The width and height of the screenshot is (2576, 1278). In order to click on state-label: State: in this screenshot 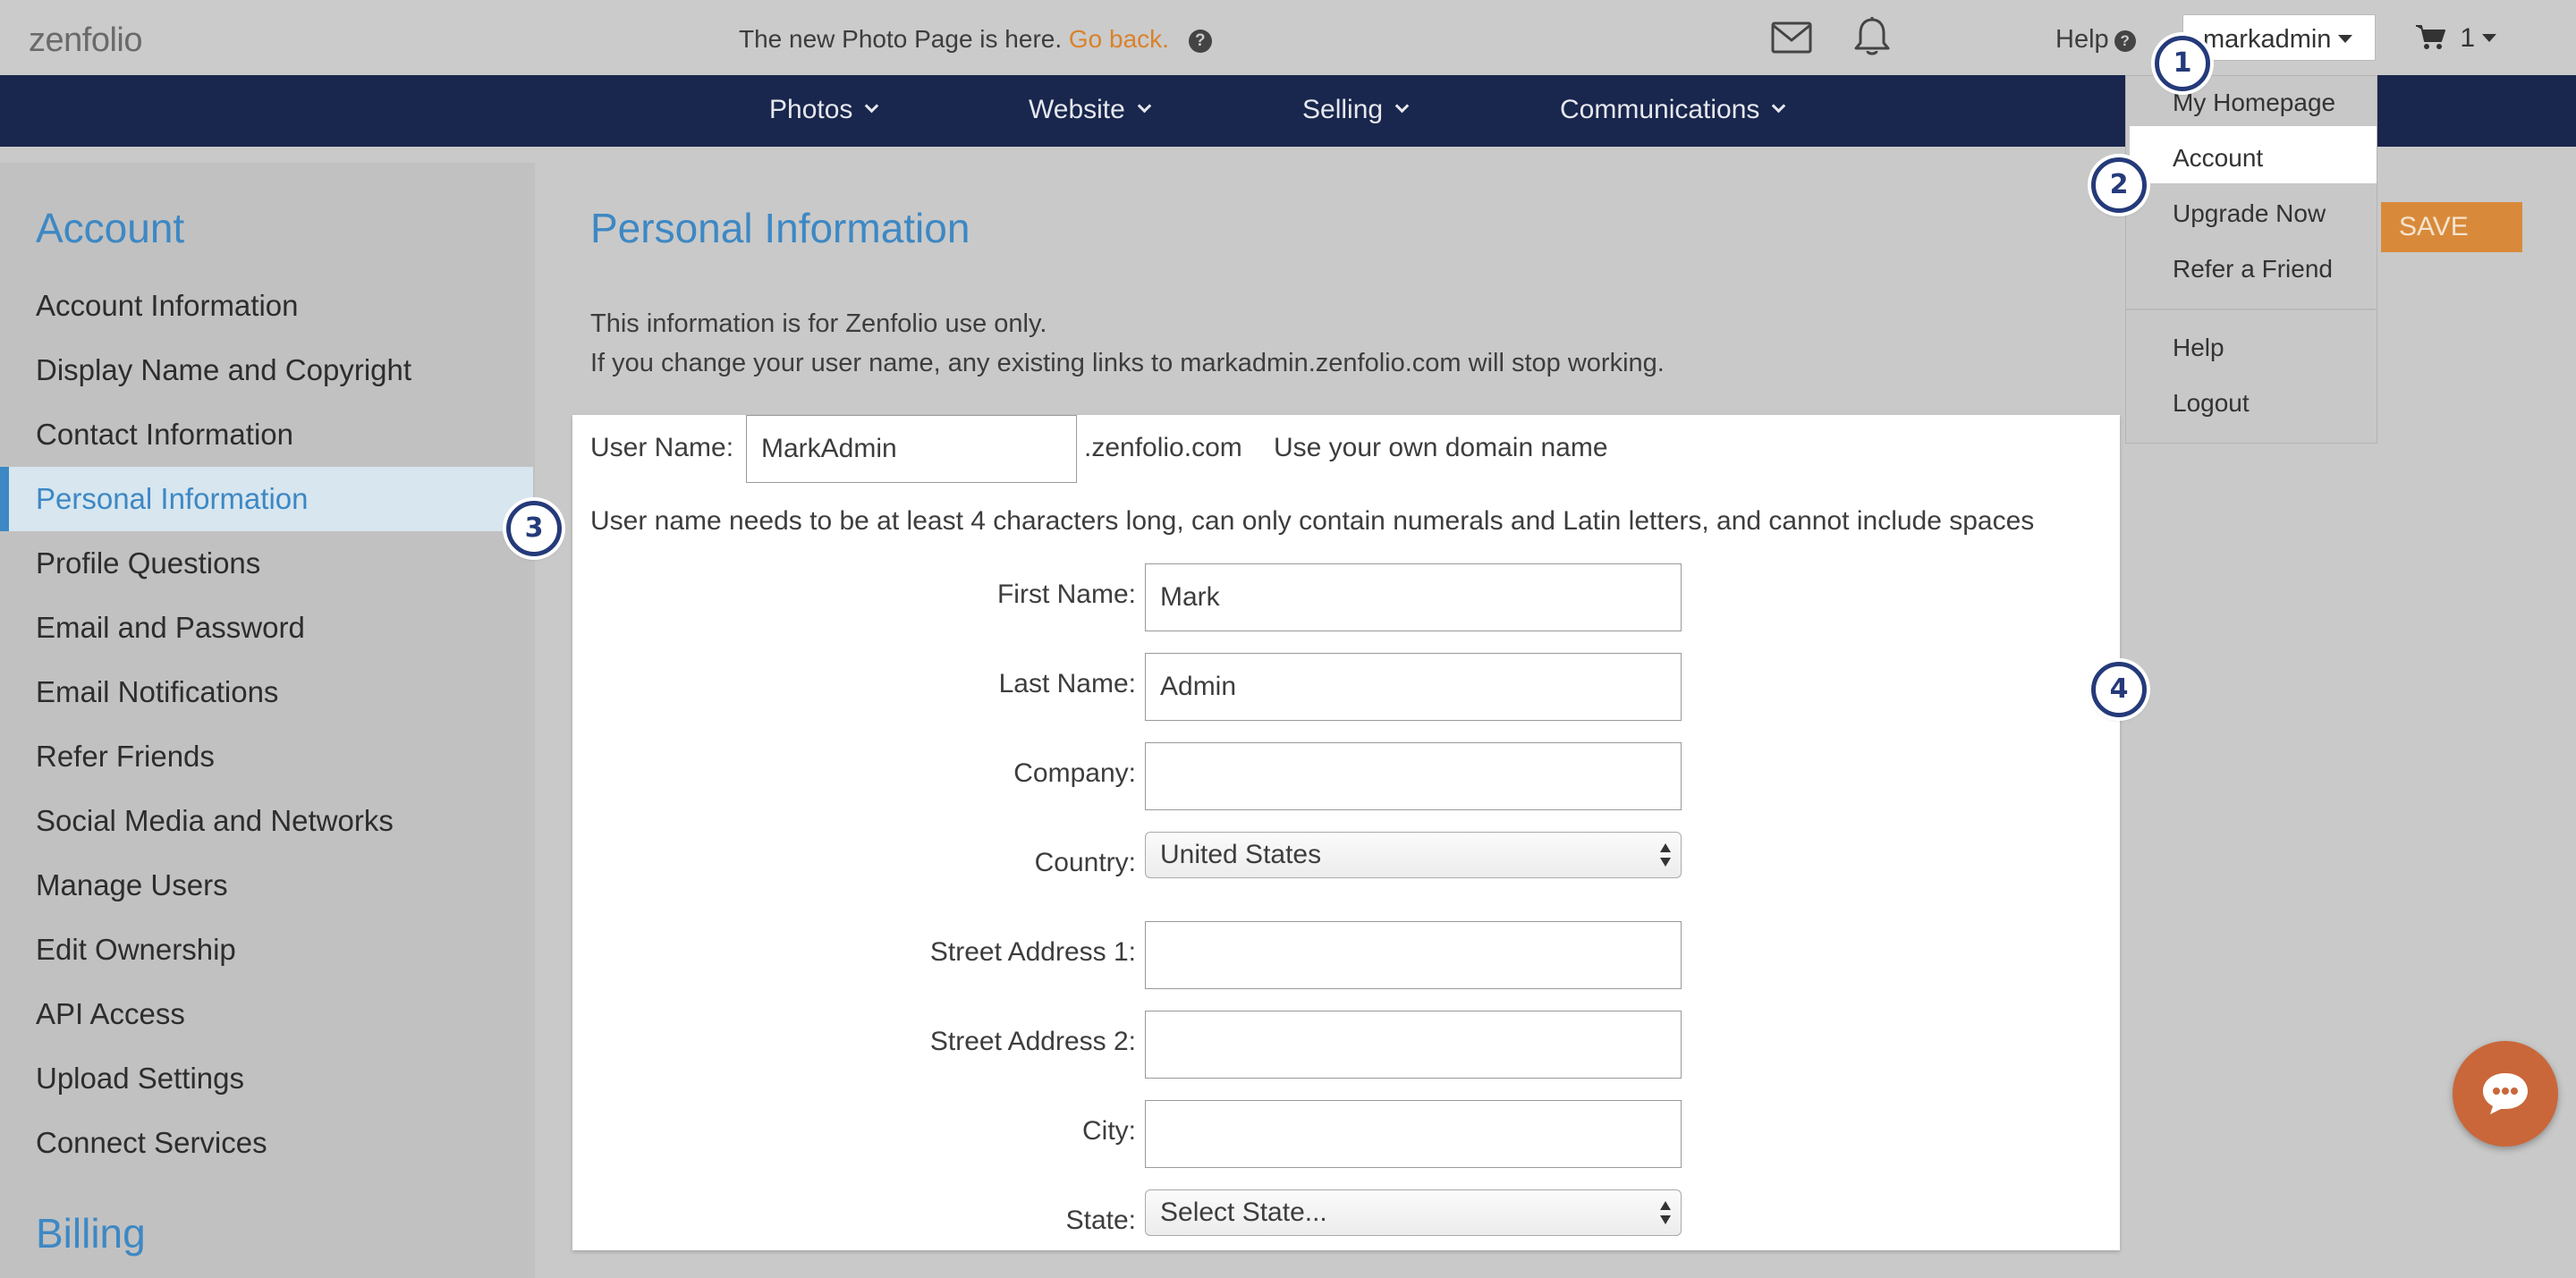, I will do `click(1100, 1220)`.